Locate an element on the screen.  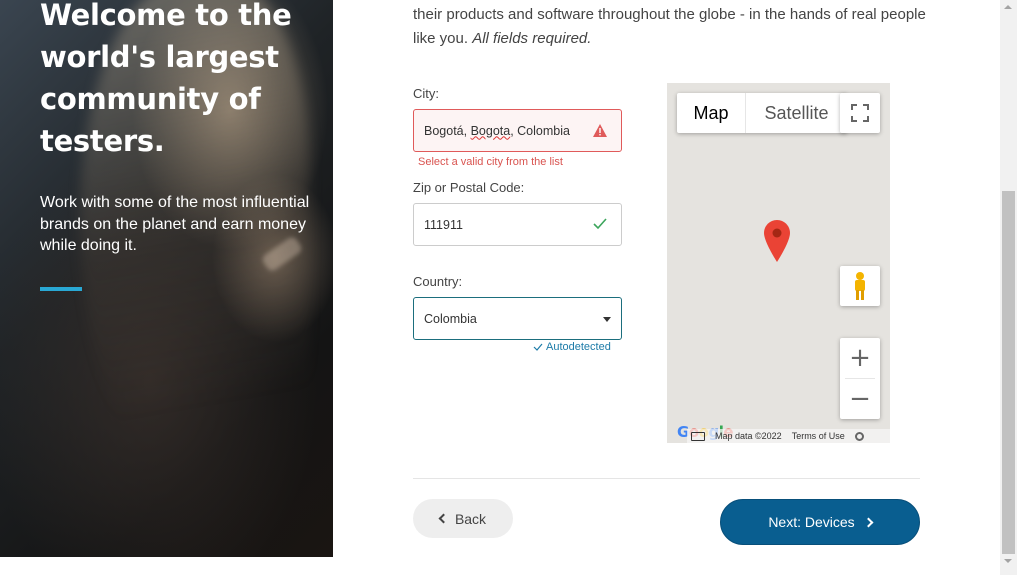
scrollbar-thumb is located at coordinates (1008, 372).